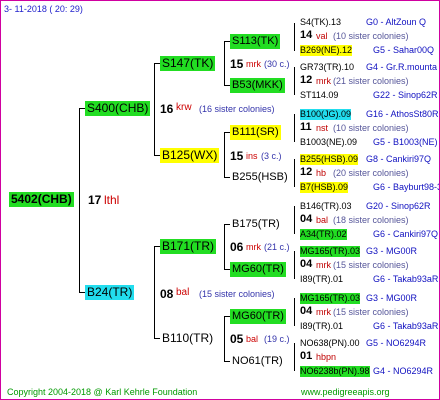 The width and height of the screenshot is (440, 400). Describe the element at coordinates (322, 220) in the screenshot. I see `gen4-code: bal` at that location.